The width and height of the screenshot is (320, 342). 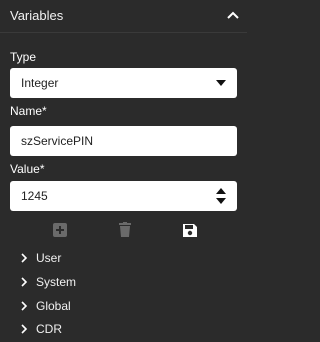 What do you see at coordinates (42, 169) in the screenshot?
I see `value-required-mark: *` at bounding box center [42, 169].